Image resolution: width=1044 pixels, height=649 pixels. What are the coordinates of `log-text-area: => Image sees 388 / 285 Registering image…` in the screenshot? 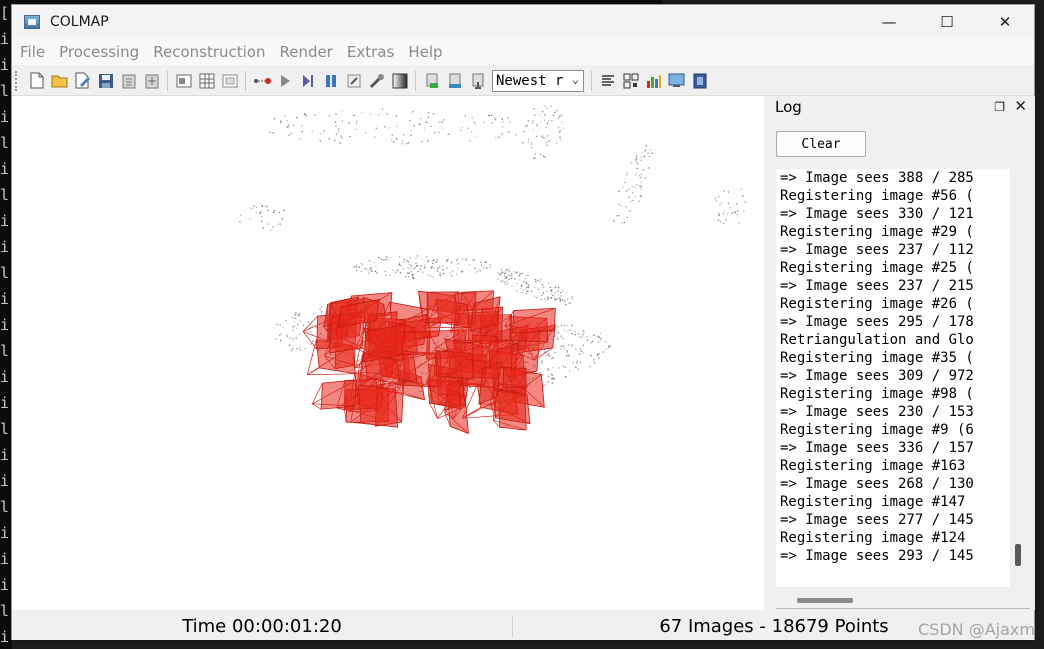 It's located at (893, 378).